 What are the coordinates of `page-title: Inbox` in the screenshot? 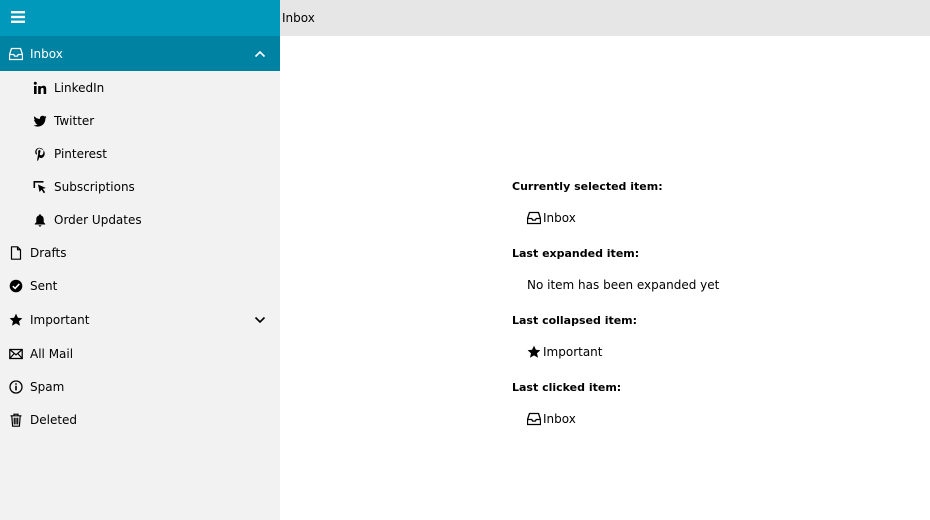 It's located at (298, 18).